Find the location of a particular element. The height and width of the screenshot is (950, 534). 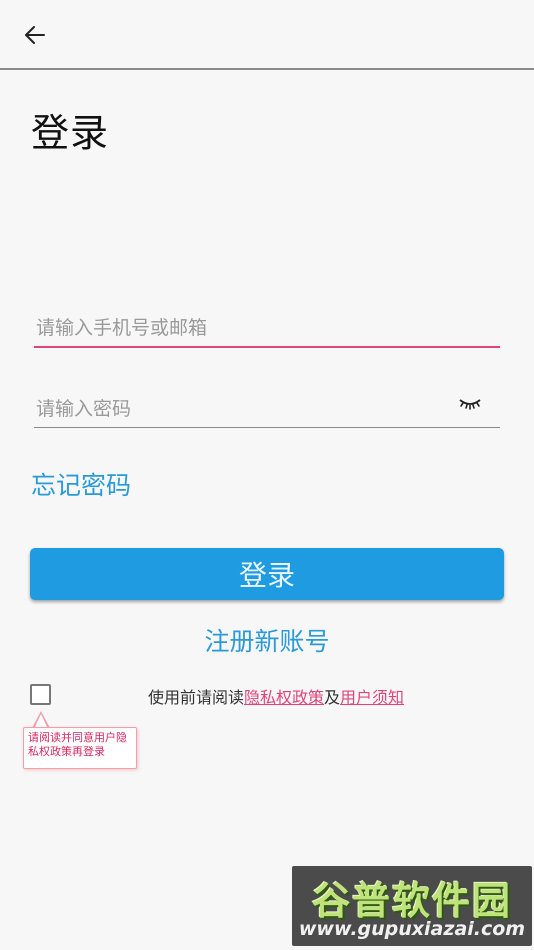

login-button: 登录 is located at coordinates (267, 574).